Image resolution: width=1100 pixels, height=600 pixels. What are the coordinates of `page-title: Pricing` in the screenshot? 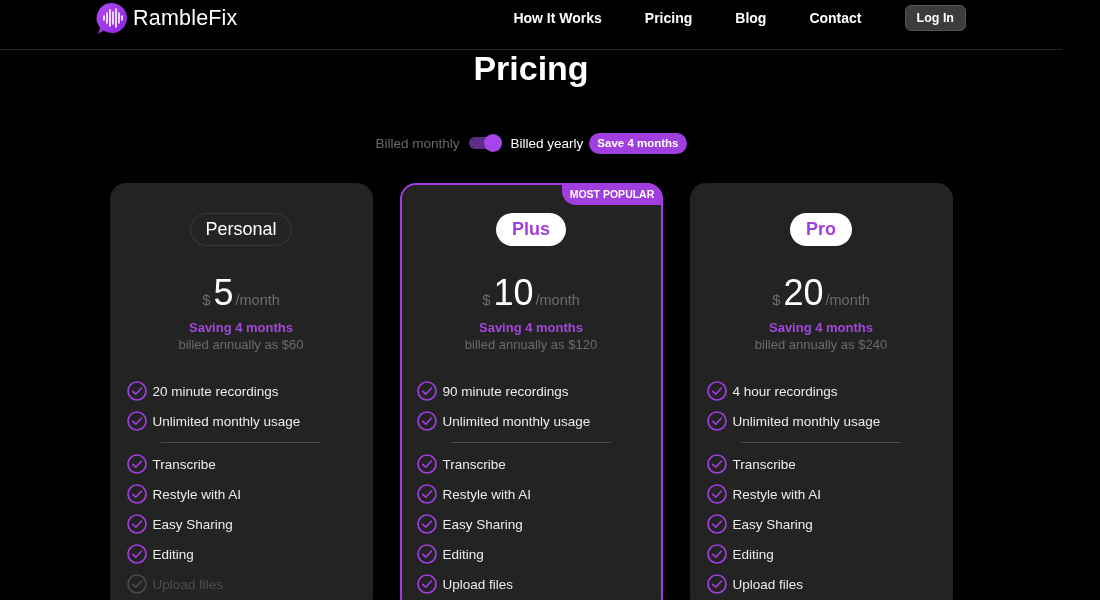 It's located at (531, 68).